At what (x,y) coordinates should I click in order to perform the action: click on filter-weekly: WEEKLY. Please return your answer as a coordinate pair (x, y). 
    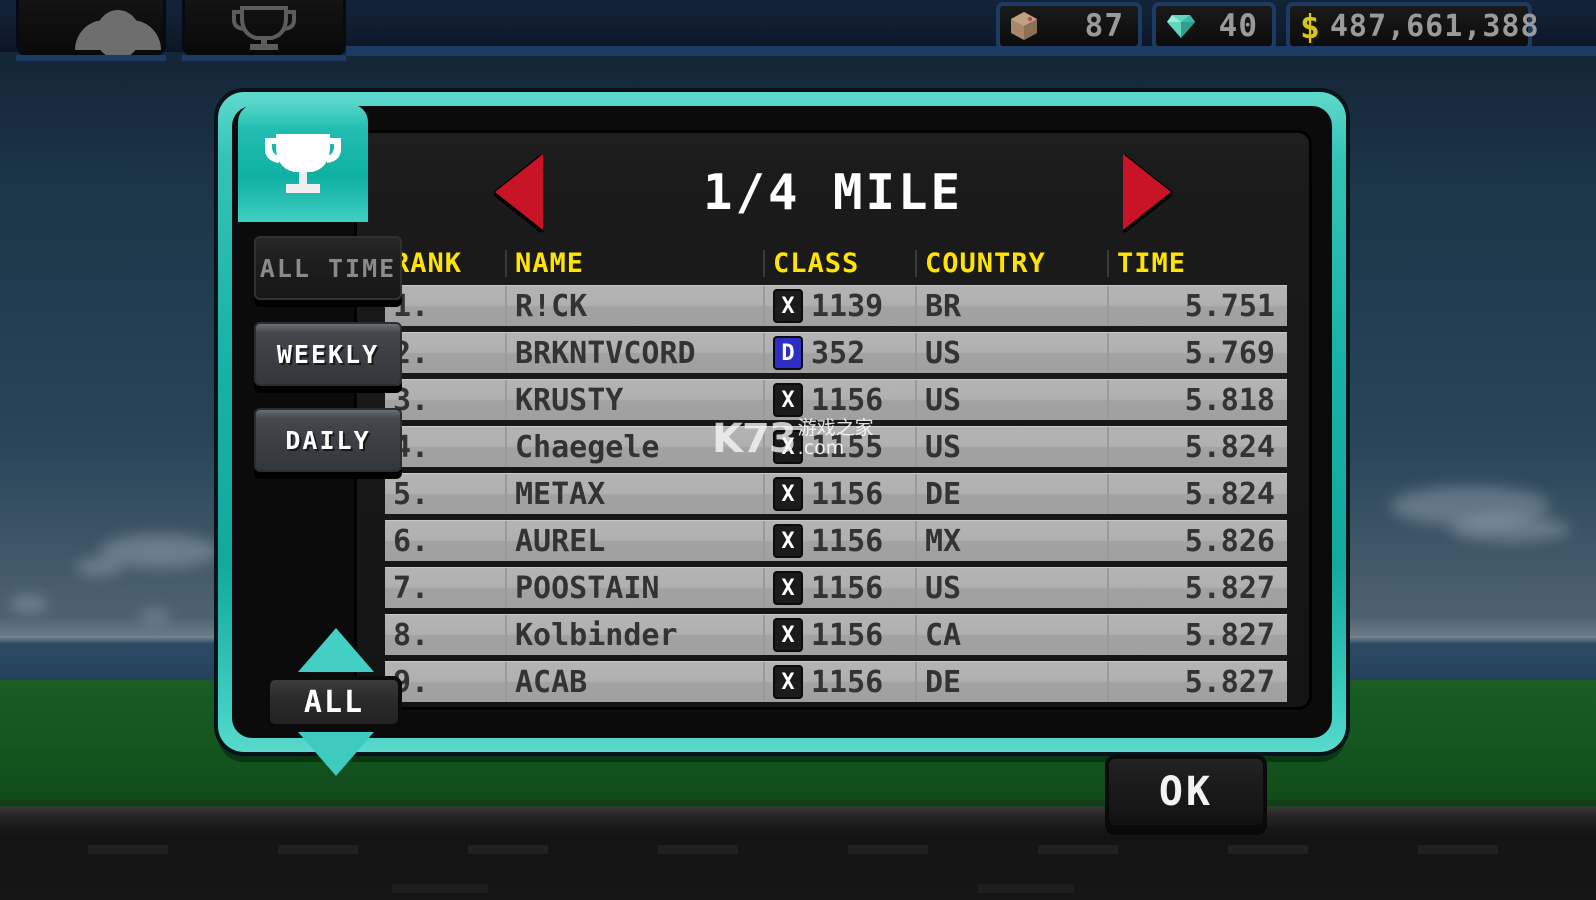
    Looking at the image, I should click on (328, 354).